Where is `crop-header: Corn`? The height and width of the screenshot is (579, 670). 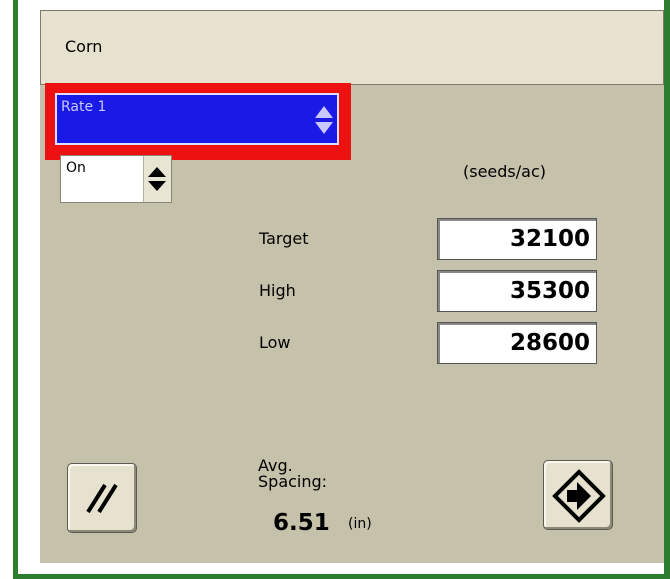 crop-header: Corn is located at coordinates (352, 47).